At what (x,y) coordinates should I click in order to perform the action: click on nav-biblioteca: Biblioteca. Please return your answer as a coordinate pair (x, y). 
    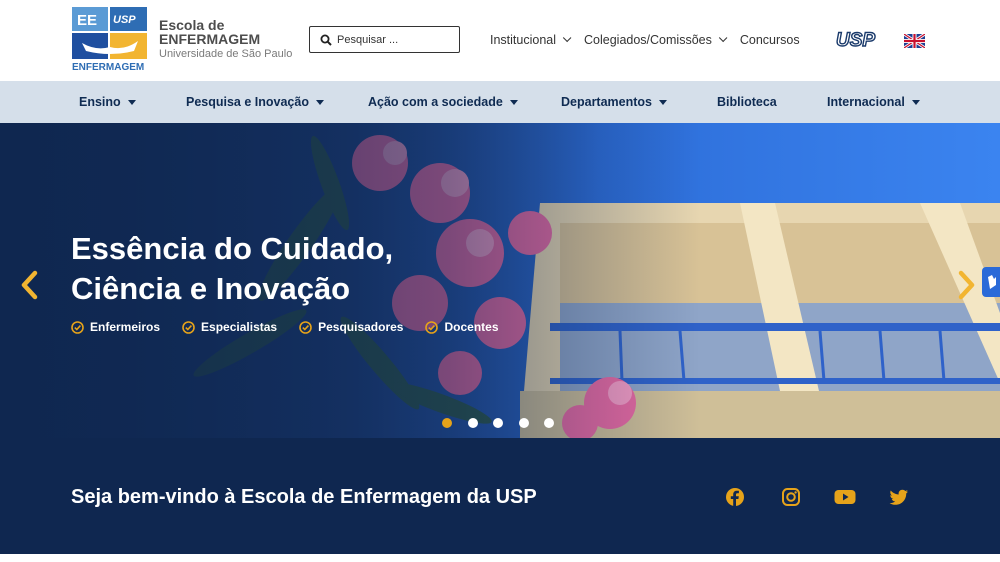
    Looking at the image, I should click on (747, 102).